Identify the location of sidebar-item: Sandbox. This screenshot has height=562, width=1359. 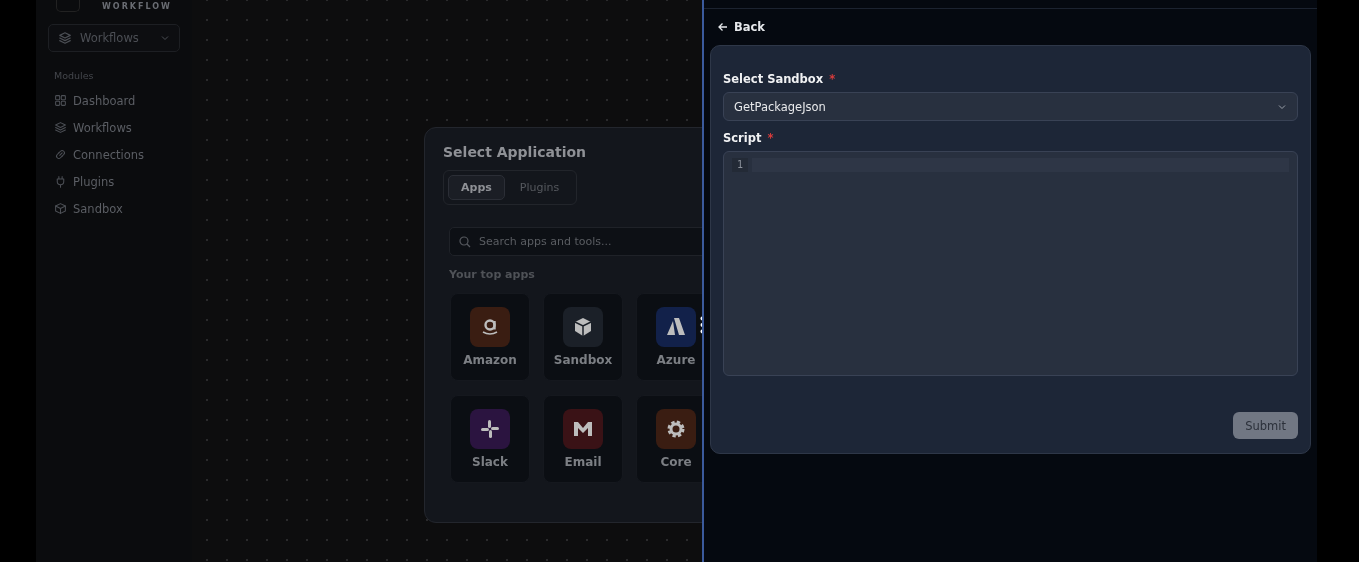
(114, 208).